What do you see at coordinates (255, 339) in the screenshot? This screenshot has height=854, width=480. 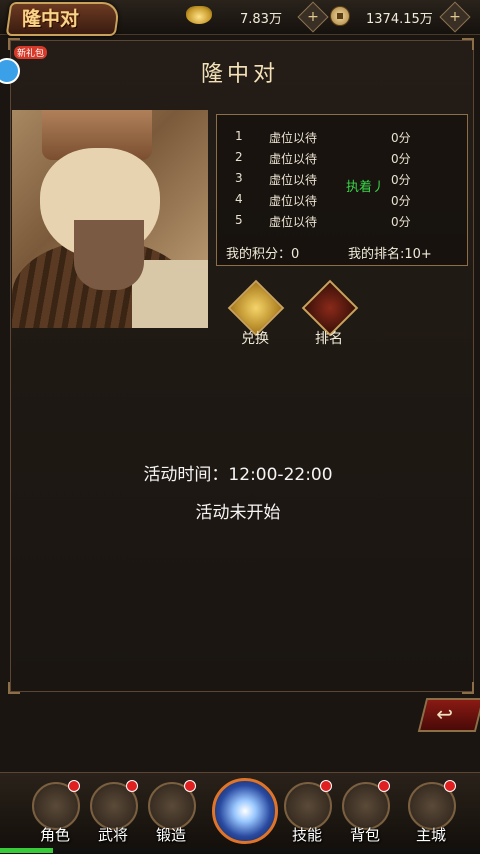 I see `exchange-label: 兑换` at bounding box center [255, 339].